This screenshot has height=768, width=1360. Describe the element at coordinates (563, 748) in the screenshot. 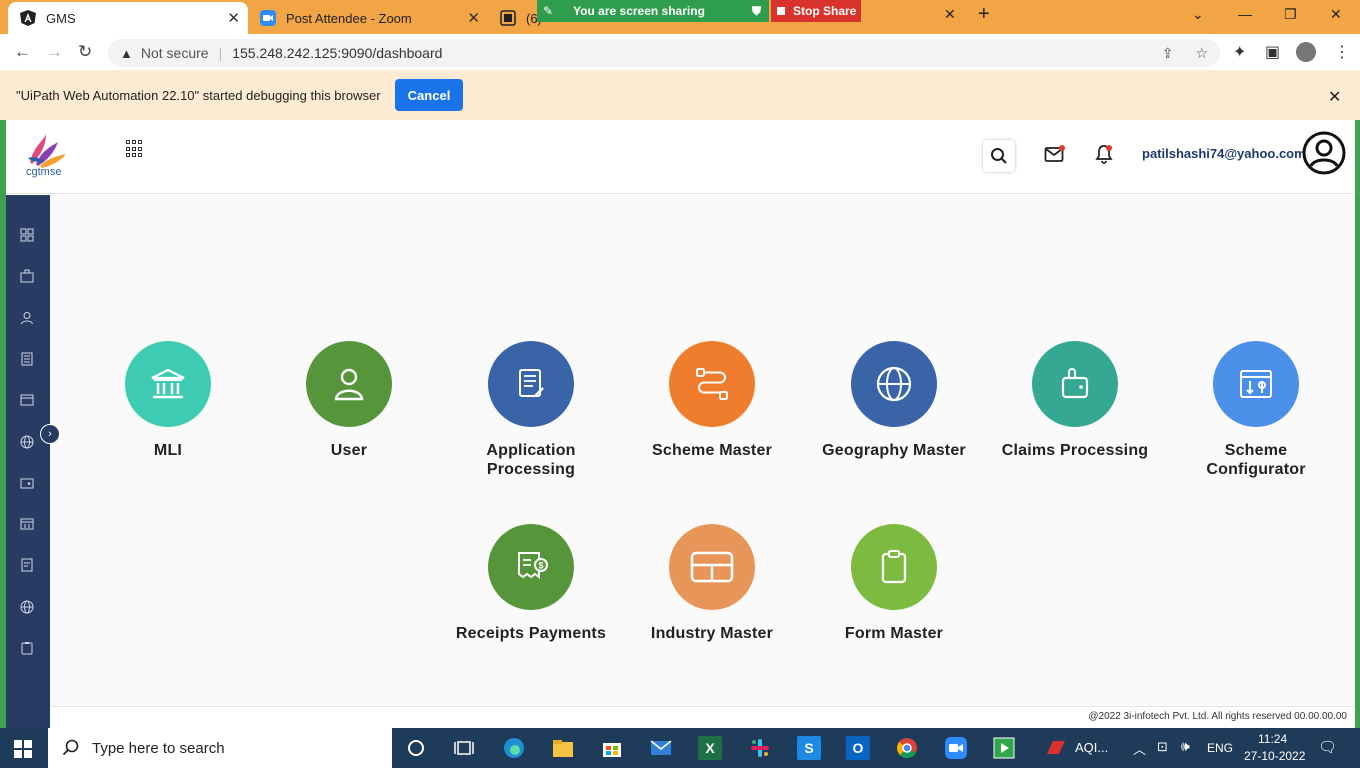

I see `file-explorer-icon` at that location.